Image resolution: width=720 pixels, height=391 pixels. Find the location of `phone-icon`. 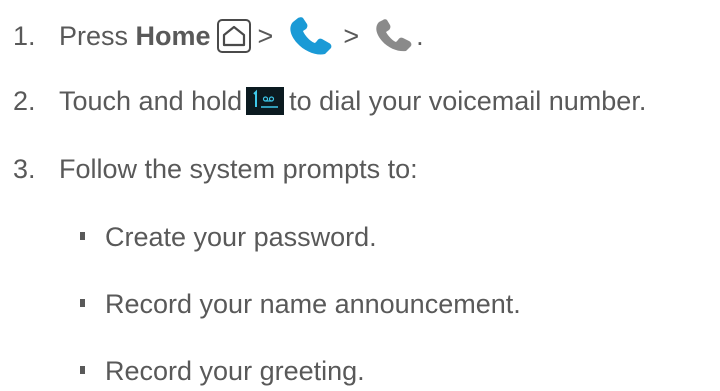

phone-icon is located at coordinates (393, 36).